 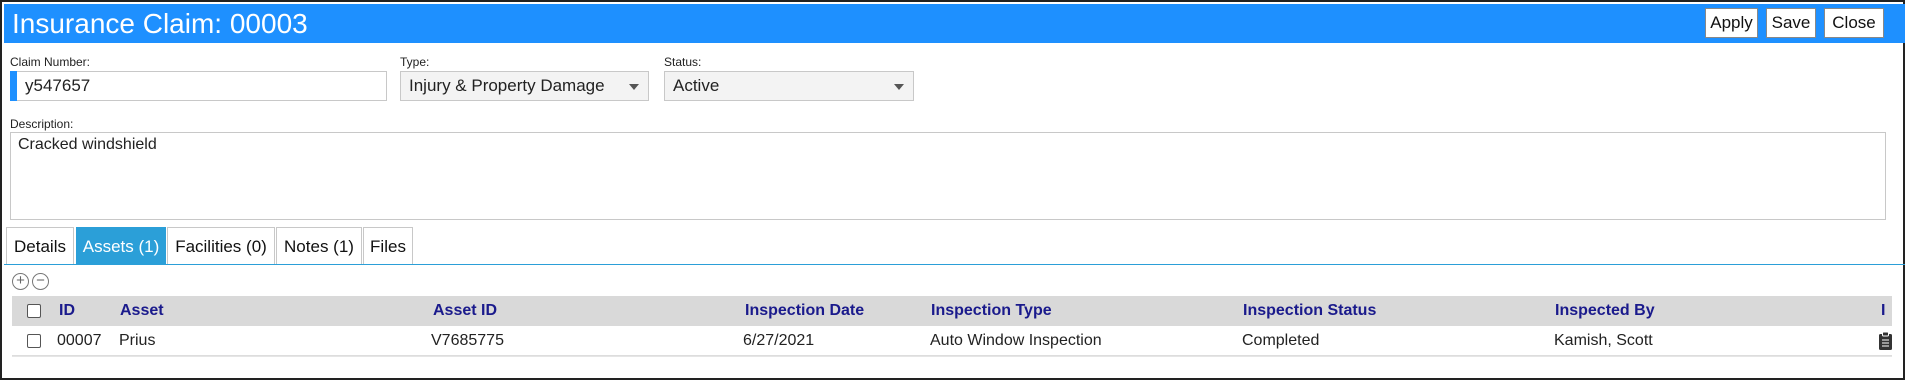 What do you see at coordinates (991, 311) in the screenshot?
I see `column-header-inspection-type: Inspection Type` at bounding box center [991, 311].